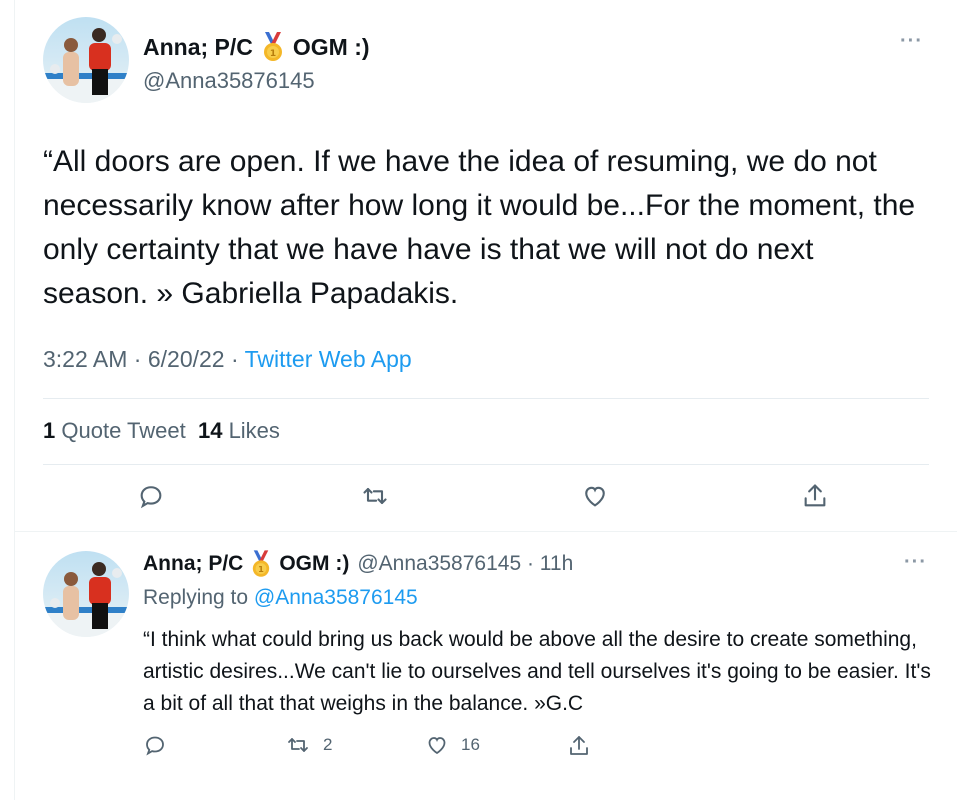 The width and height of the screenshot is (957, 800). What do you see at coordinates (452, 745) in the screenshot?
I see `like-button: 16` at bounding box center [452, 745].